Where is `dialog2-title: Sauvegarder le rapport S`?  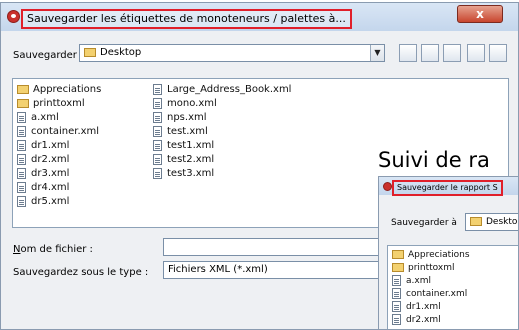 dialog2-title: Sauvegarder le rapport S is located at coordinates (447, 188).